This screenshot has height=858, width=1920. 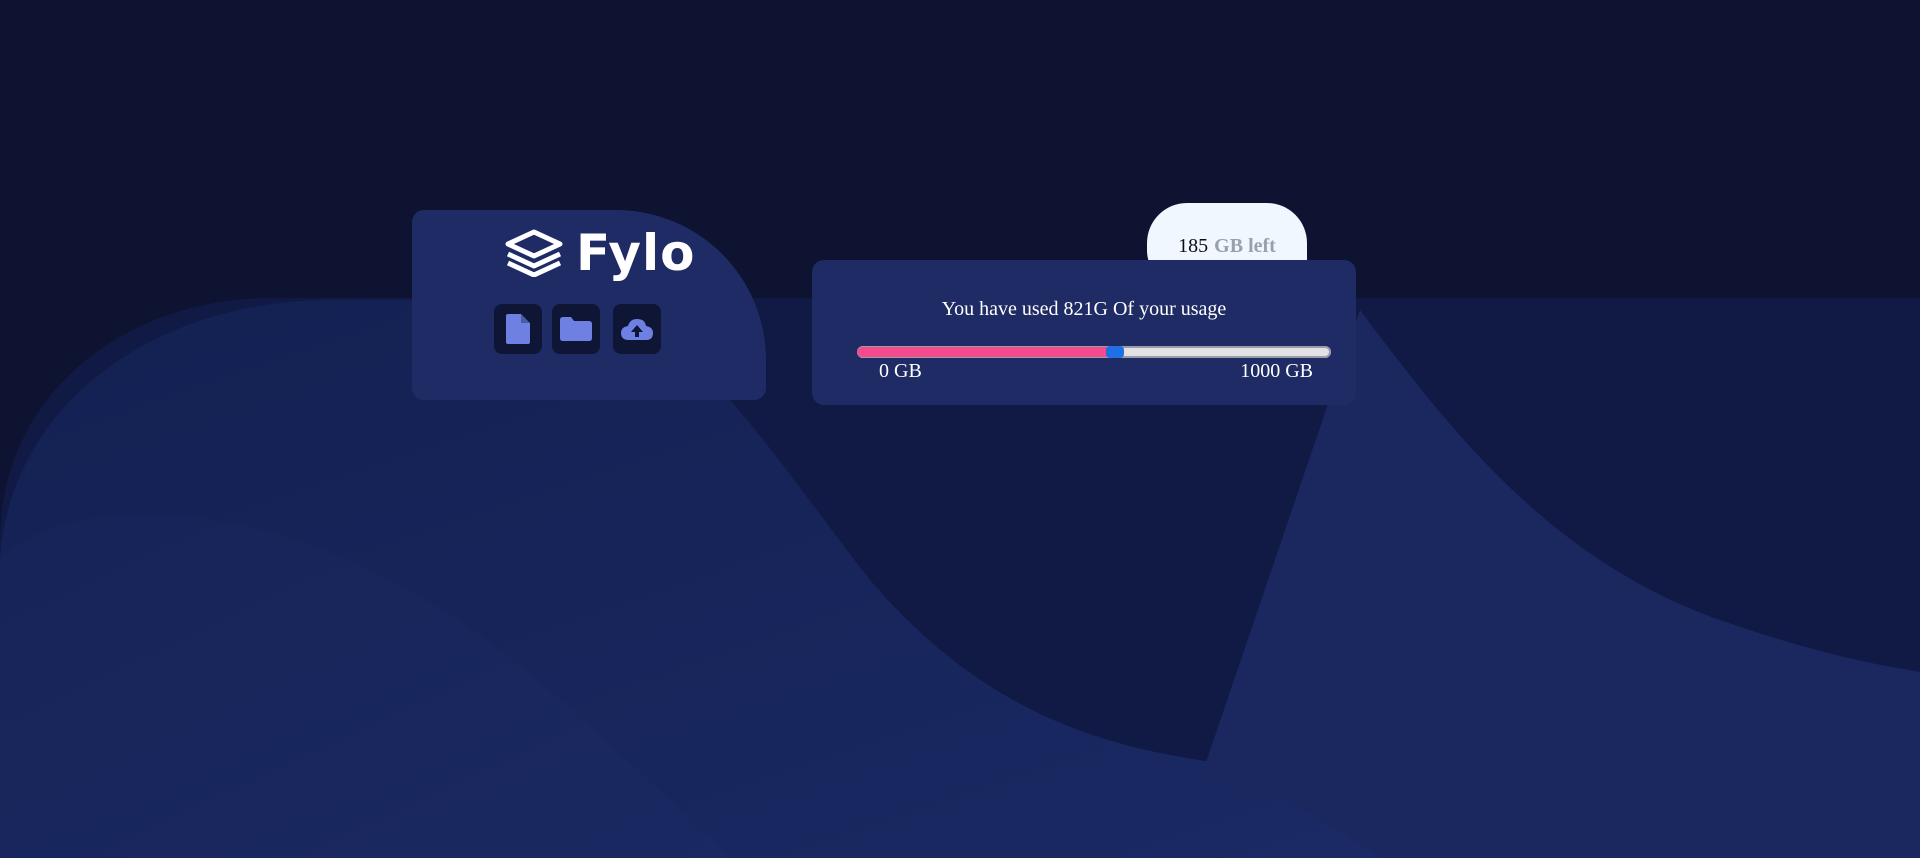 I want to click on usage-min-label: 0 GB, so click(x=900, y=371).